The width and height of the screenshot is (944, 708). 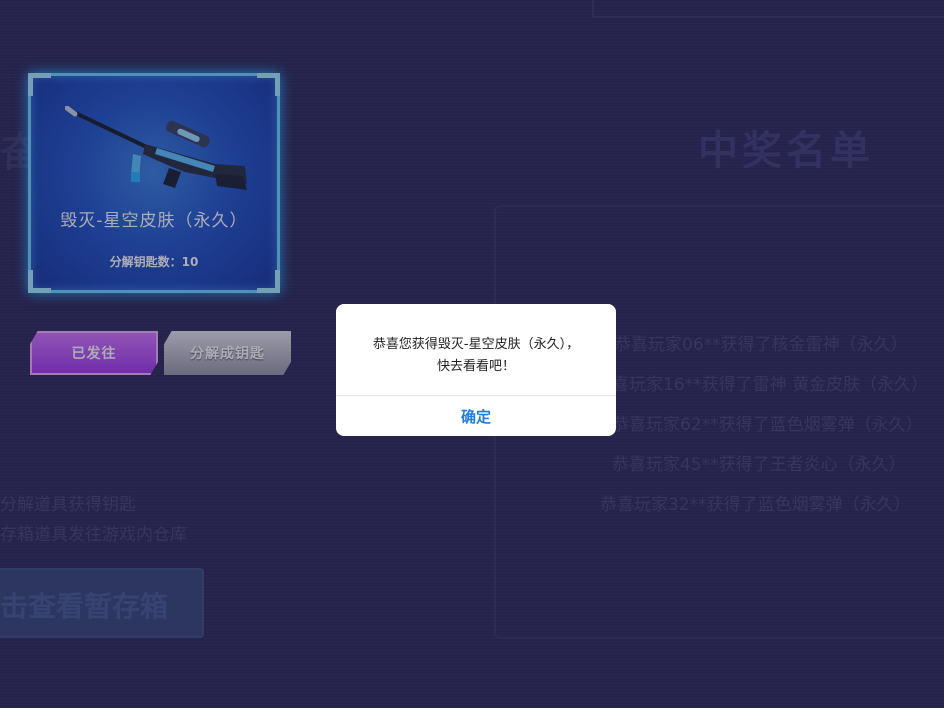 I want to click on prize-card: 毁灭-星空皮肤（永久） 分解钥匙数：10, so click(x=154, y=183).